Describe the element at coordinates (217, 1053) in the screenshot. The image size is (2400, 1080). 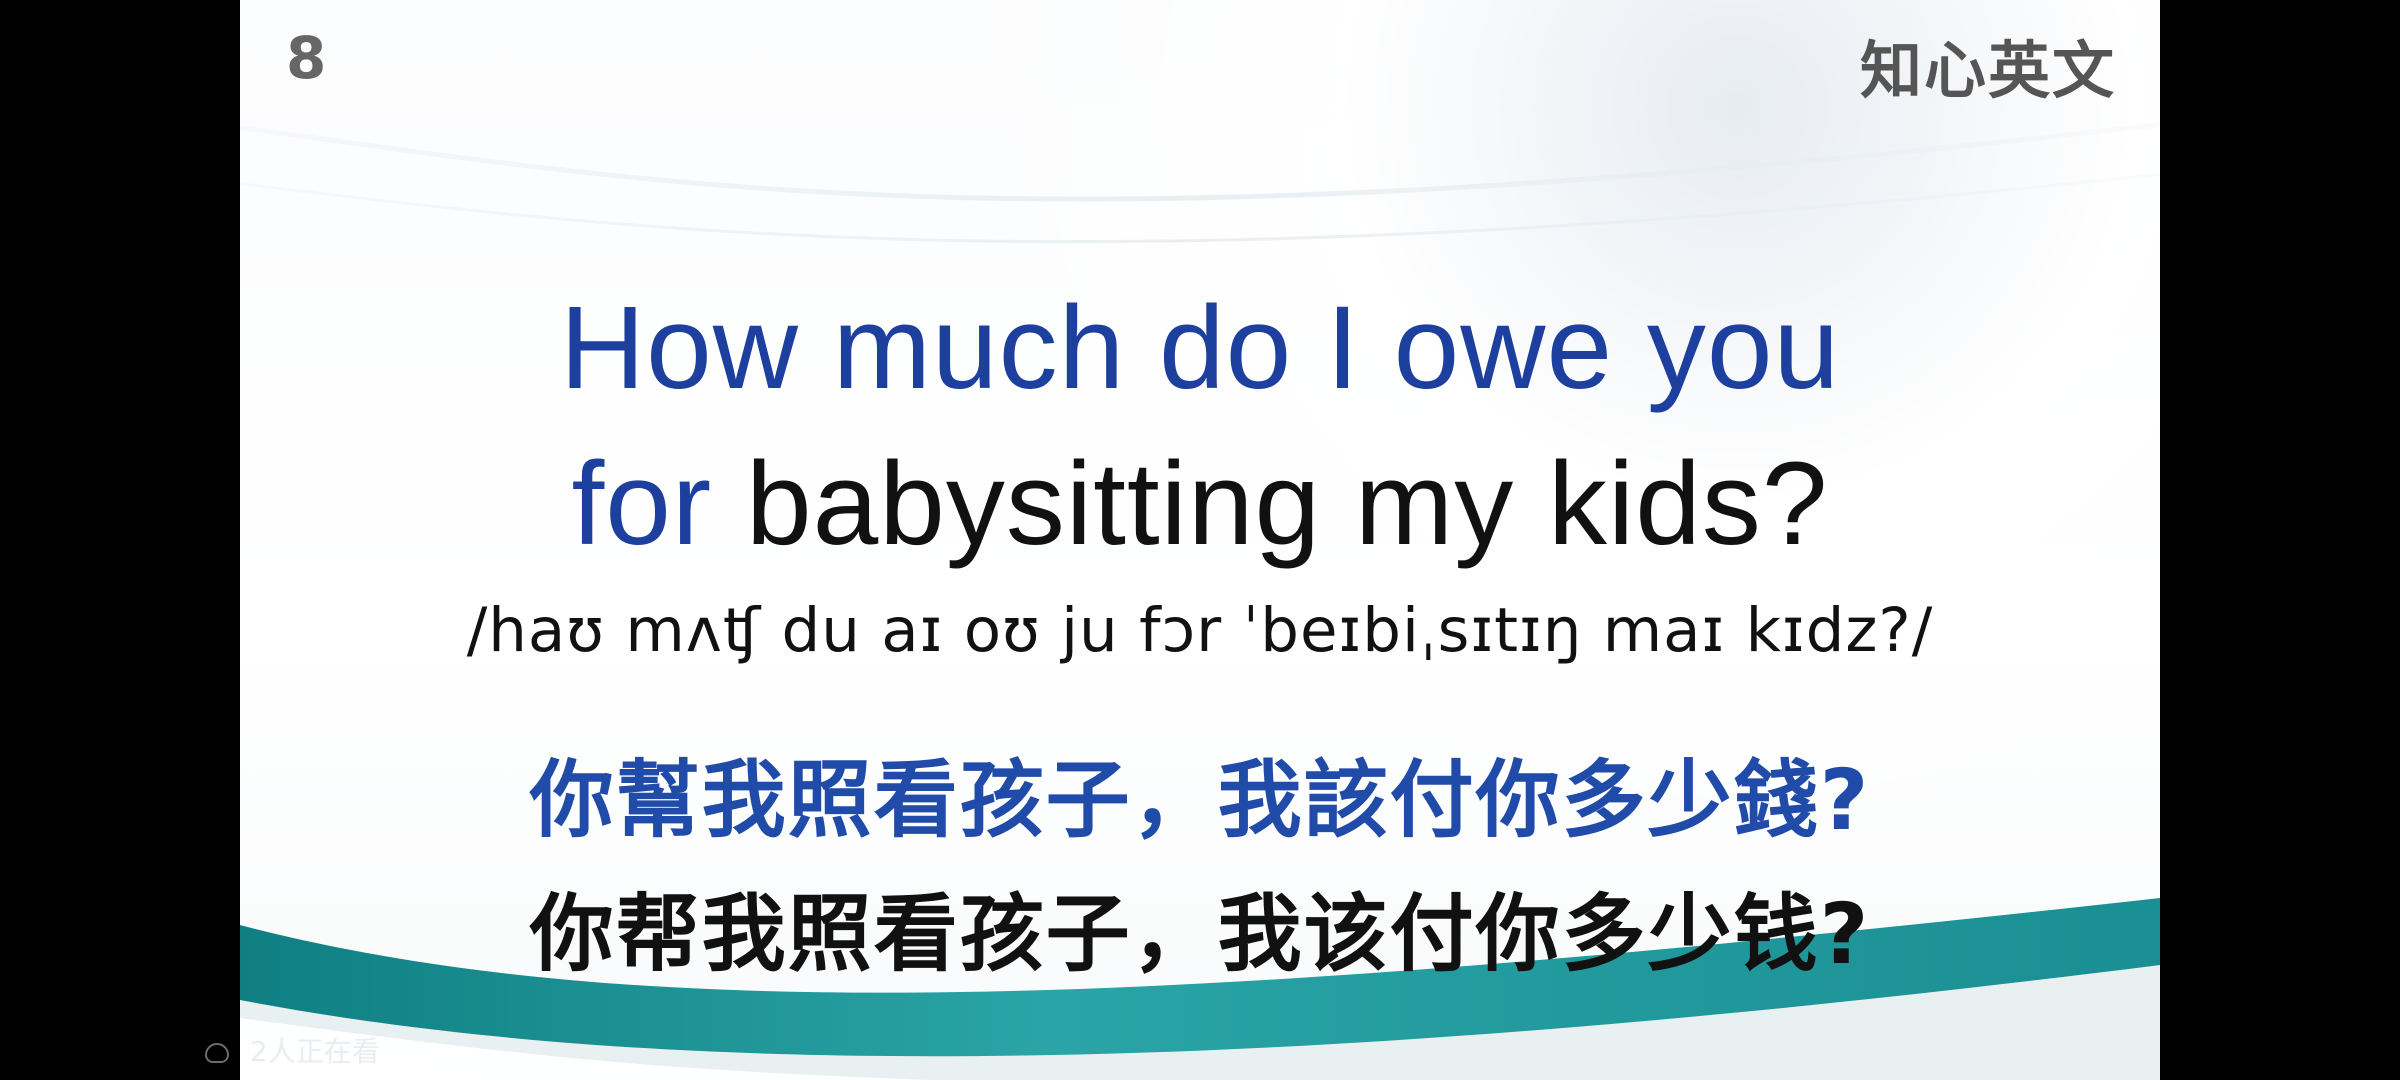
I see `viewer-icon` at that location.